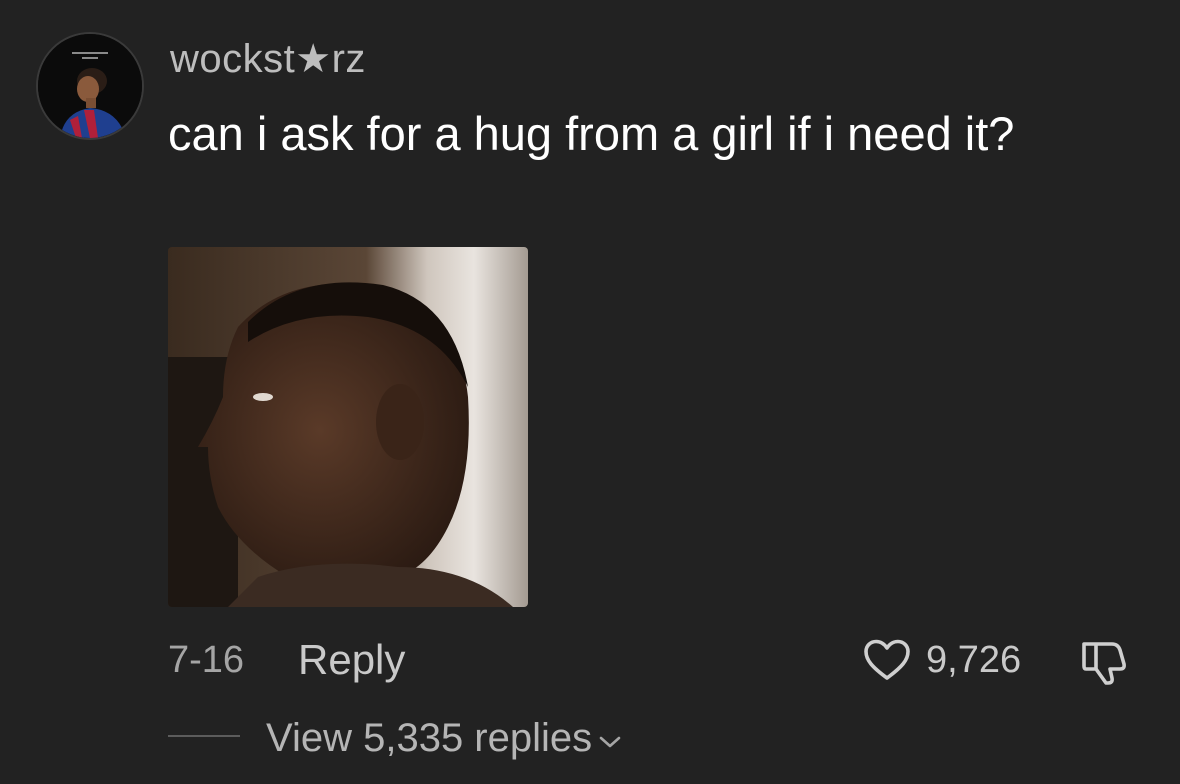  Describe the element at coordinates (204, 736) in the screenshot. I see `replies-divider` at that location.